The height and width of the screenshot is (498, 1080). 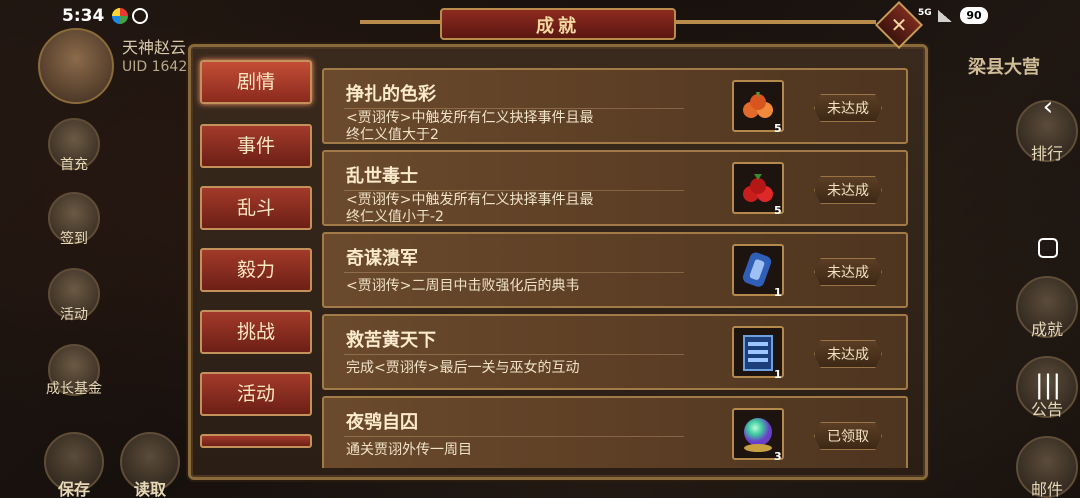 I want to click on achievement-row: 奇谋溃军 <贾诩传>二周目中击败强化后的典韦 1 未达成, so click(x=615, y=270).